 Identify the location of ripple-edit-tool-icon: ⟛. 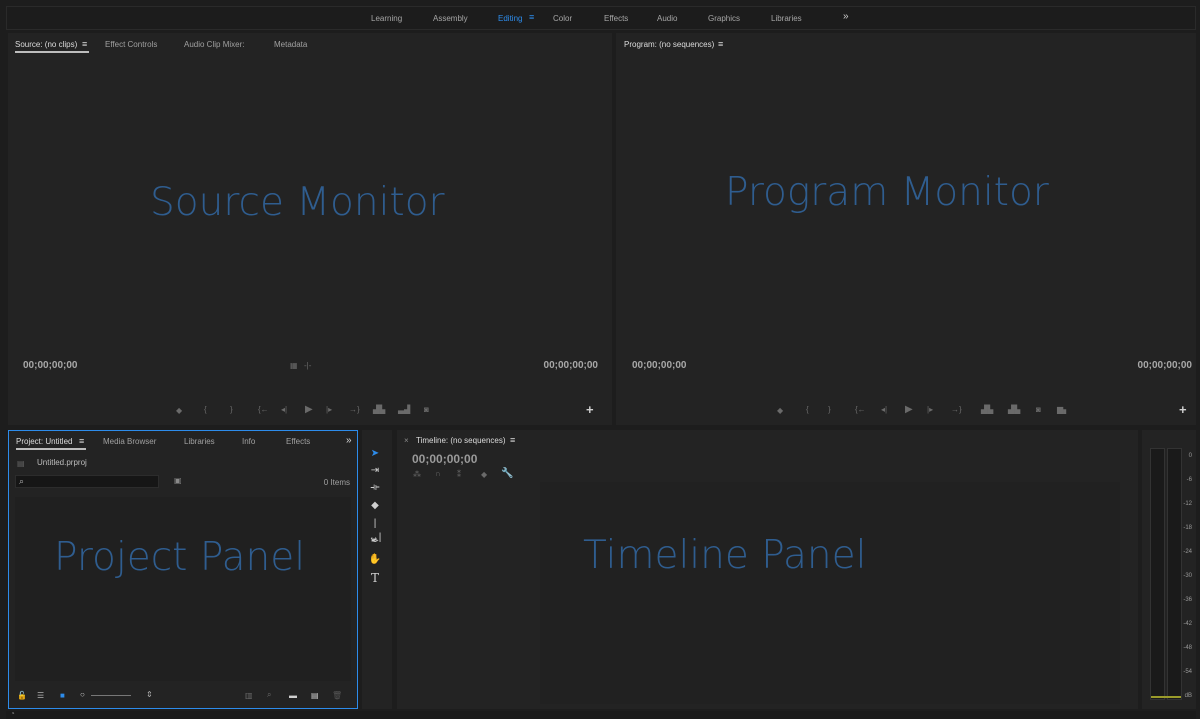
(375, 488).